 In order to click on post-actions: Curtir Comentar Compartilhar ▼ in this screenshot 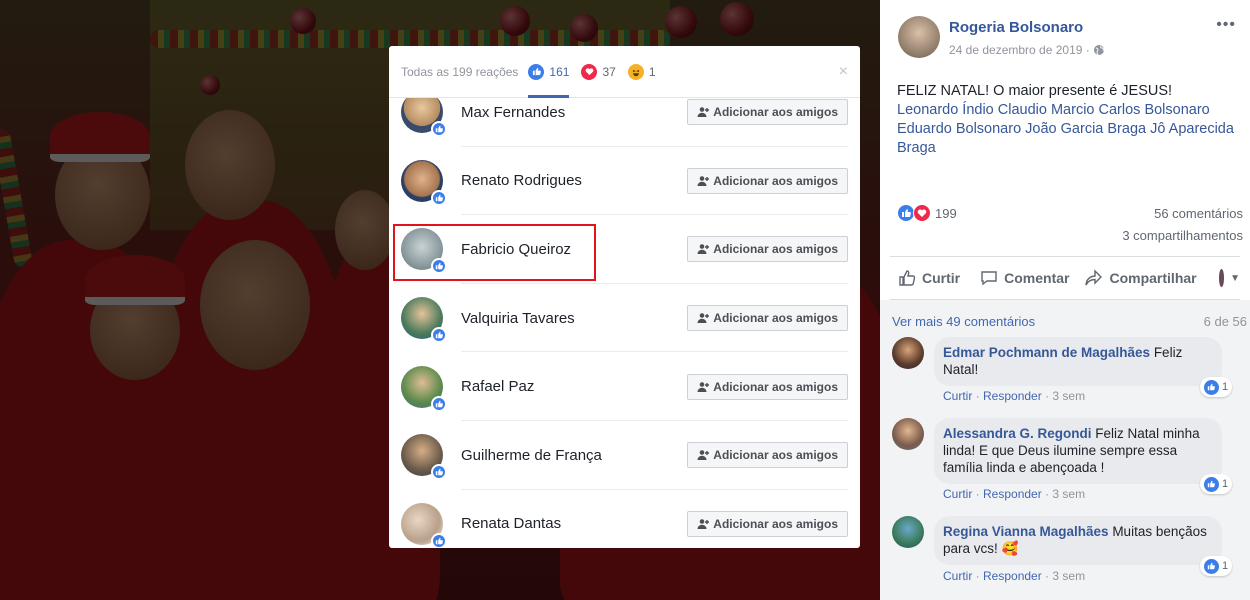, I will do `click(1065, 278)`.